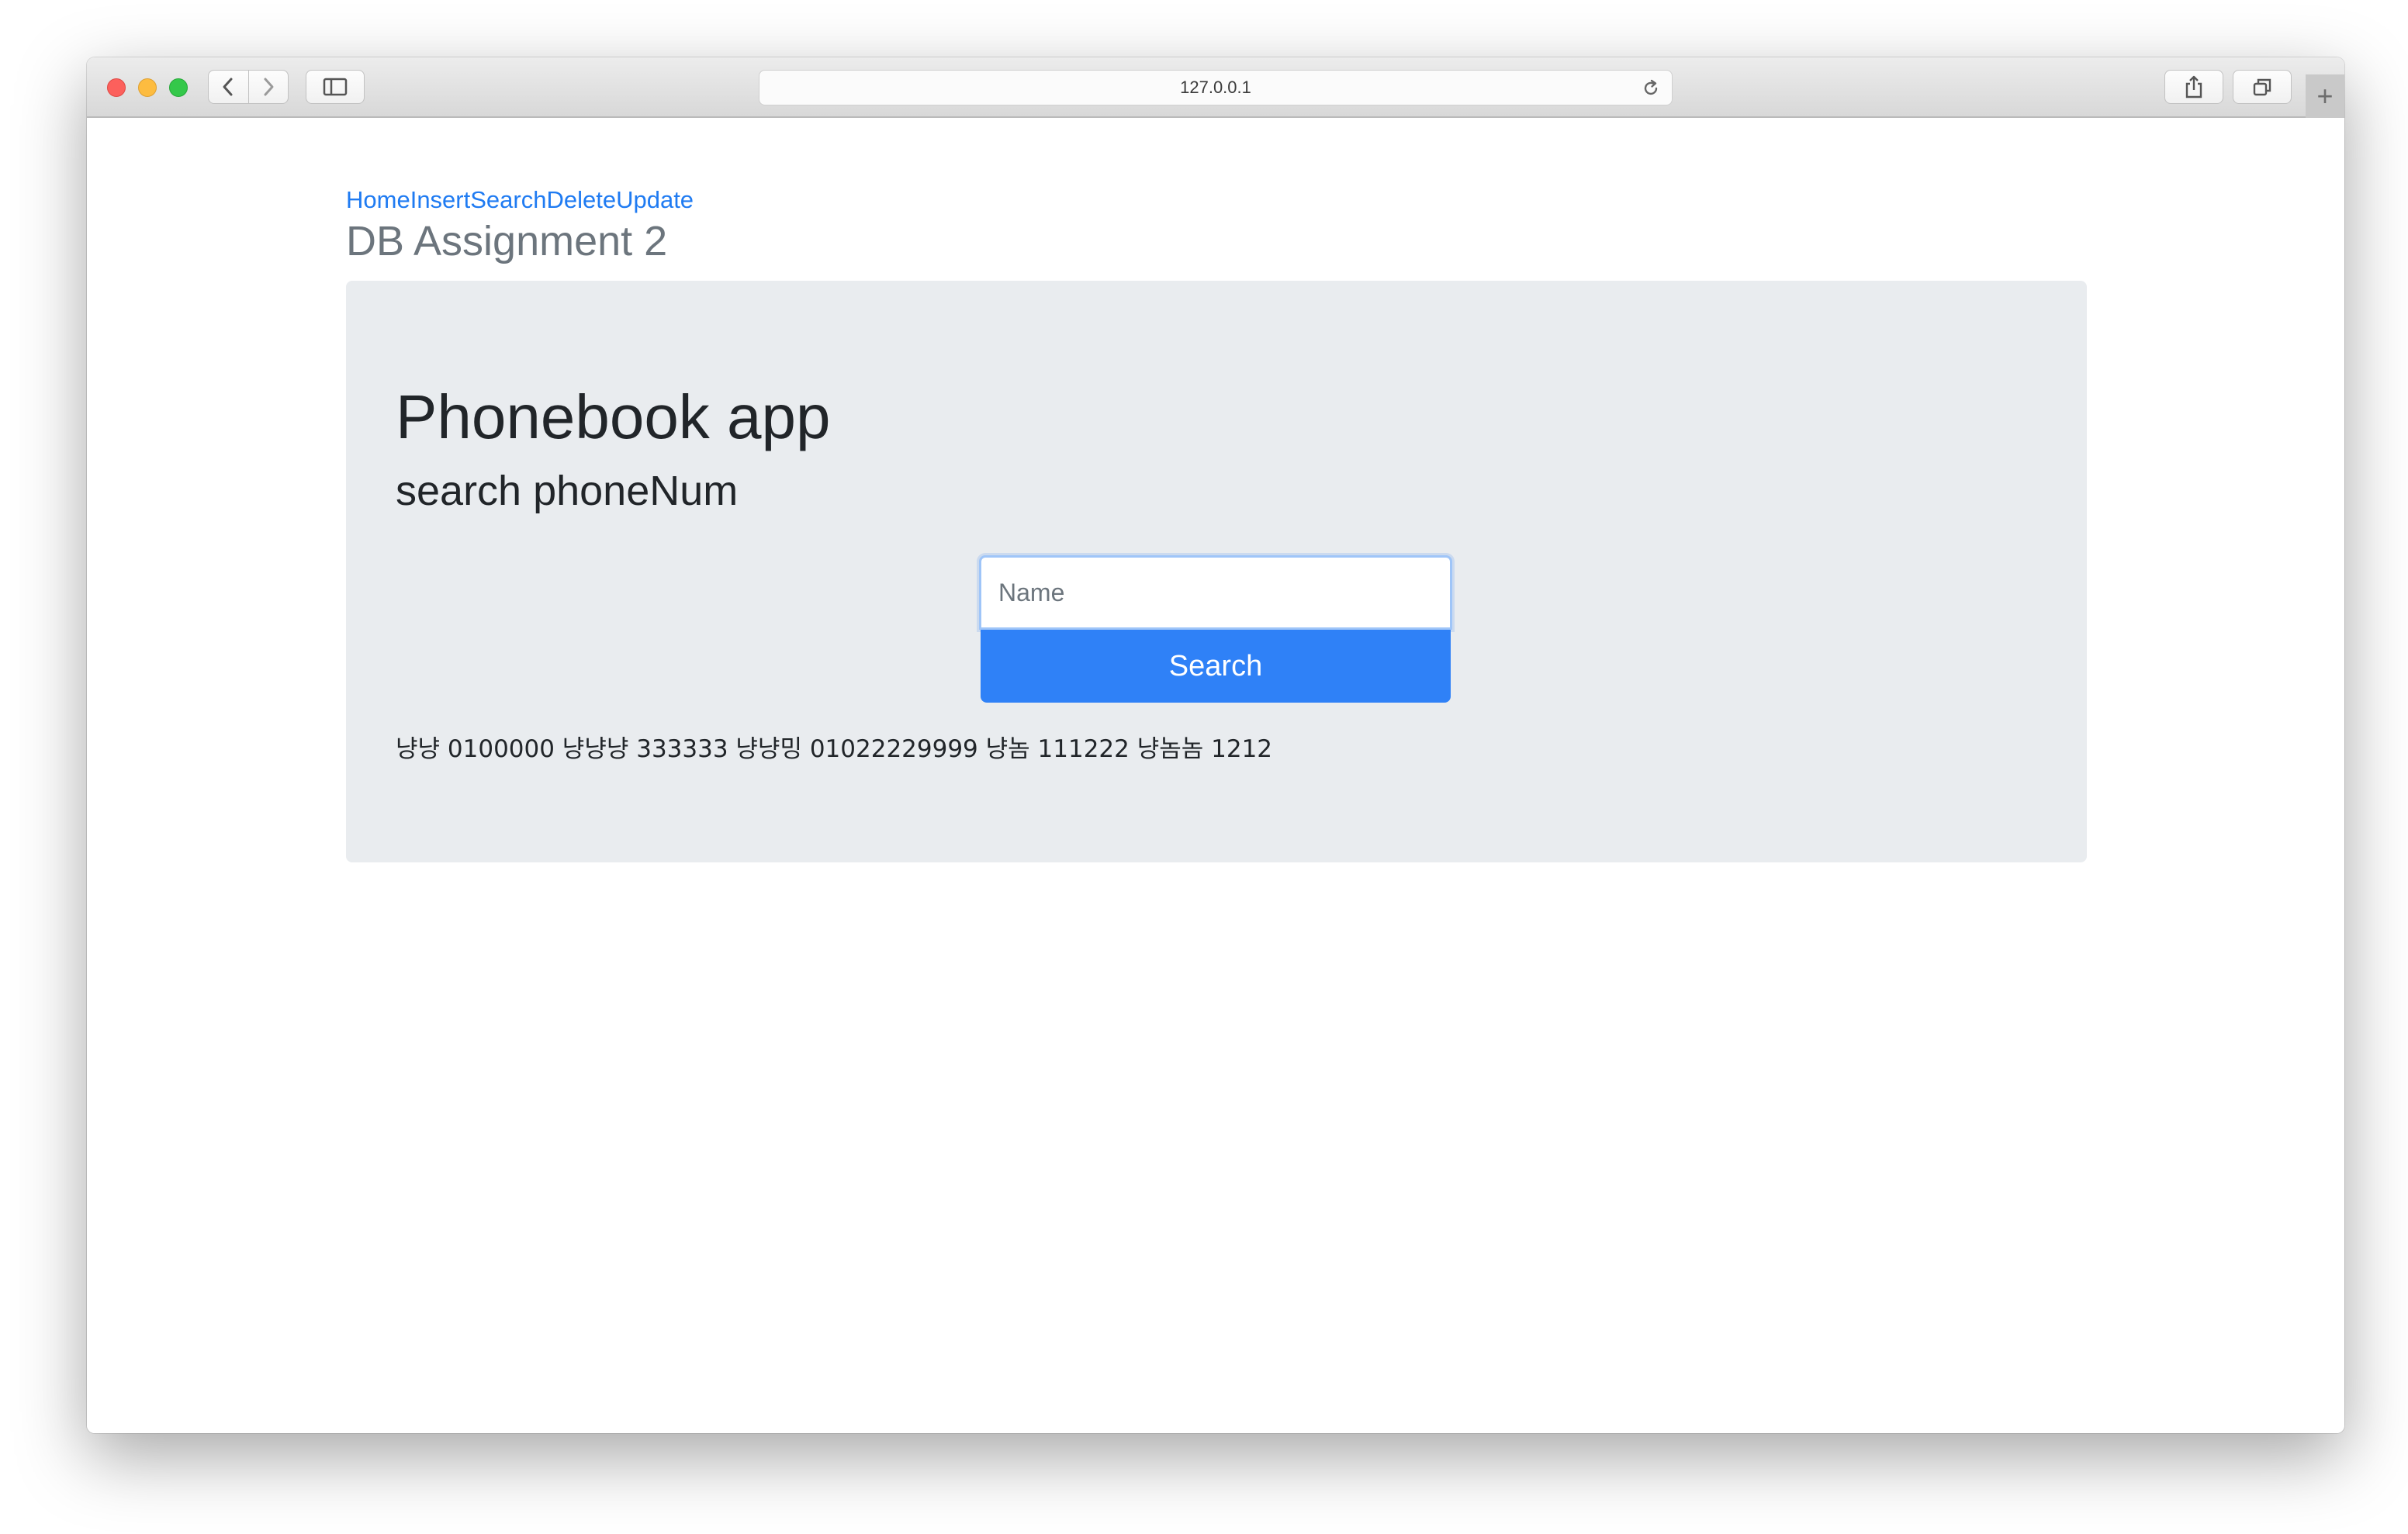 The height and width of the screenshot is (1534, 2408). What do you see at coordinates (441, 199) in the screenshot?
I see `nav-link-insert: Insert` at bounding box center [441, 199].